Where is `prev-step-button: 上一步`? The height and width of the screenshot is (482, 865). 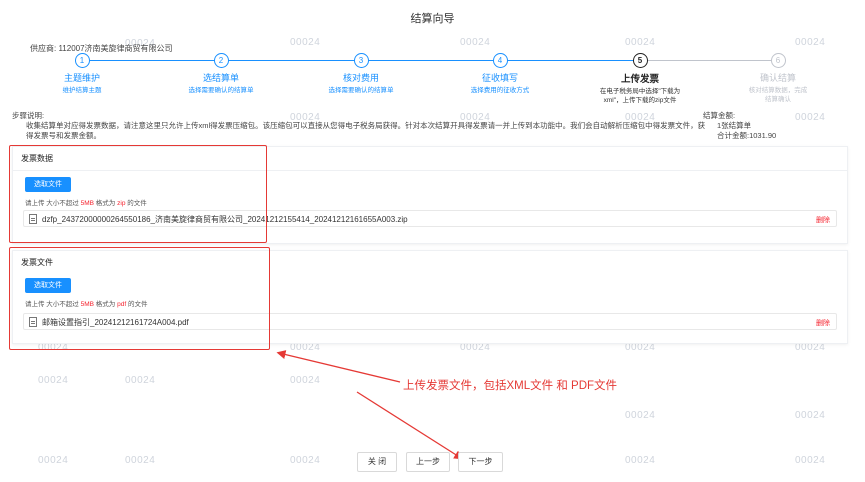 prev-step-button: 上一步 is located at coordinates (428, 462).